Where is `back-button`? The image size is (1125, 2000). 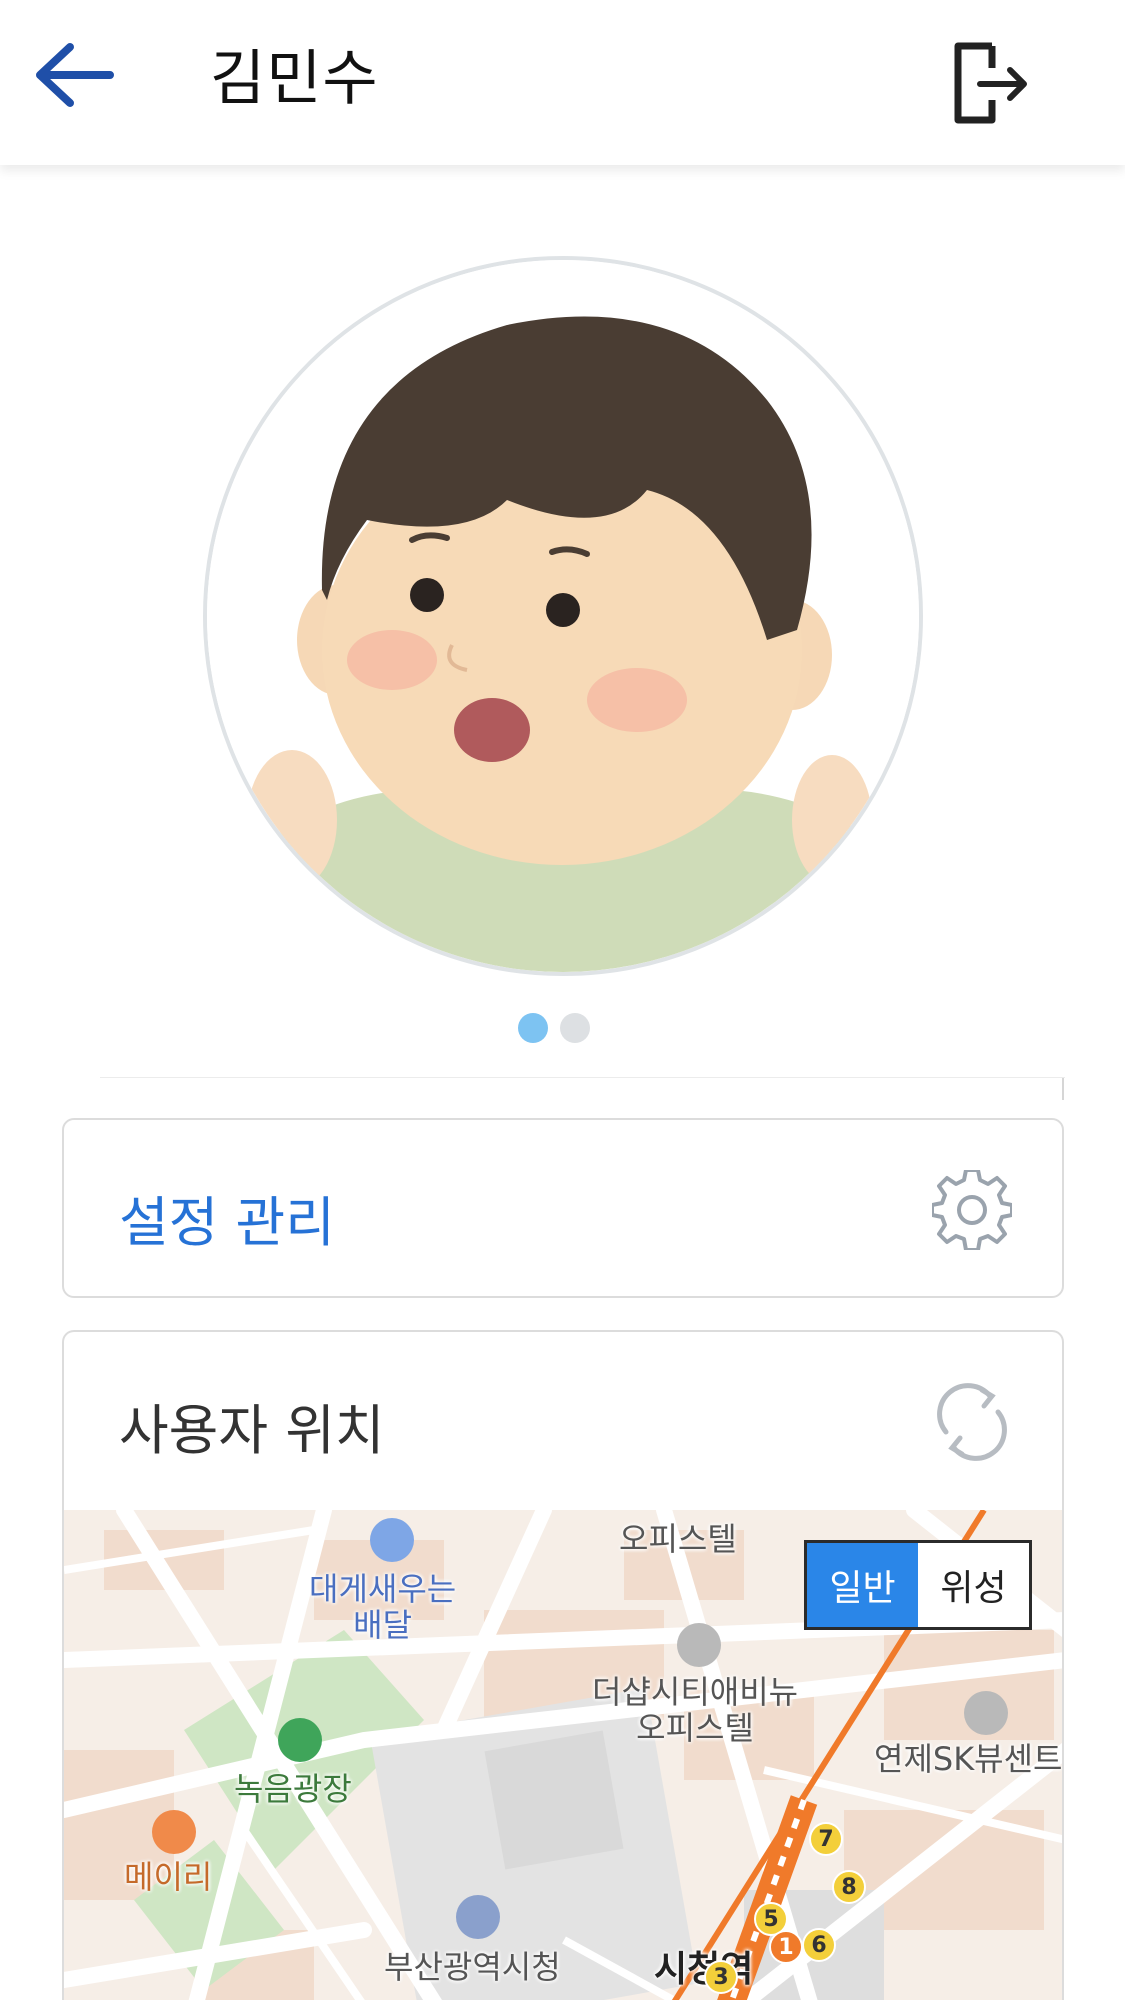
back-button is located at coordinates (75, 75).